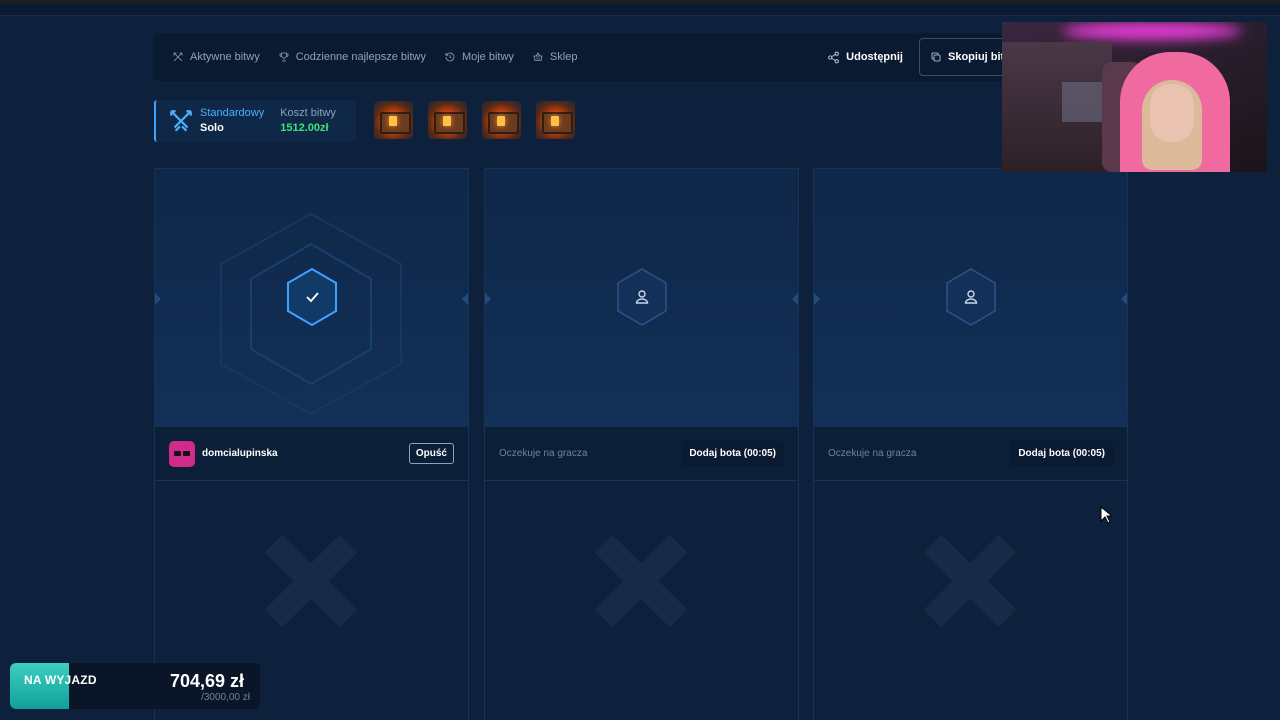 The image size is (1280, 720). Describe the element at coordinates (538, 56) in the screenshot. I see `basket-icon` at that location.